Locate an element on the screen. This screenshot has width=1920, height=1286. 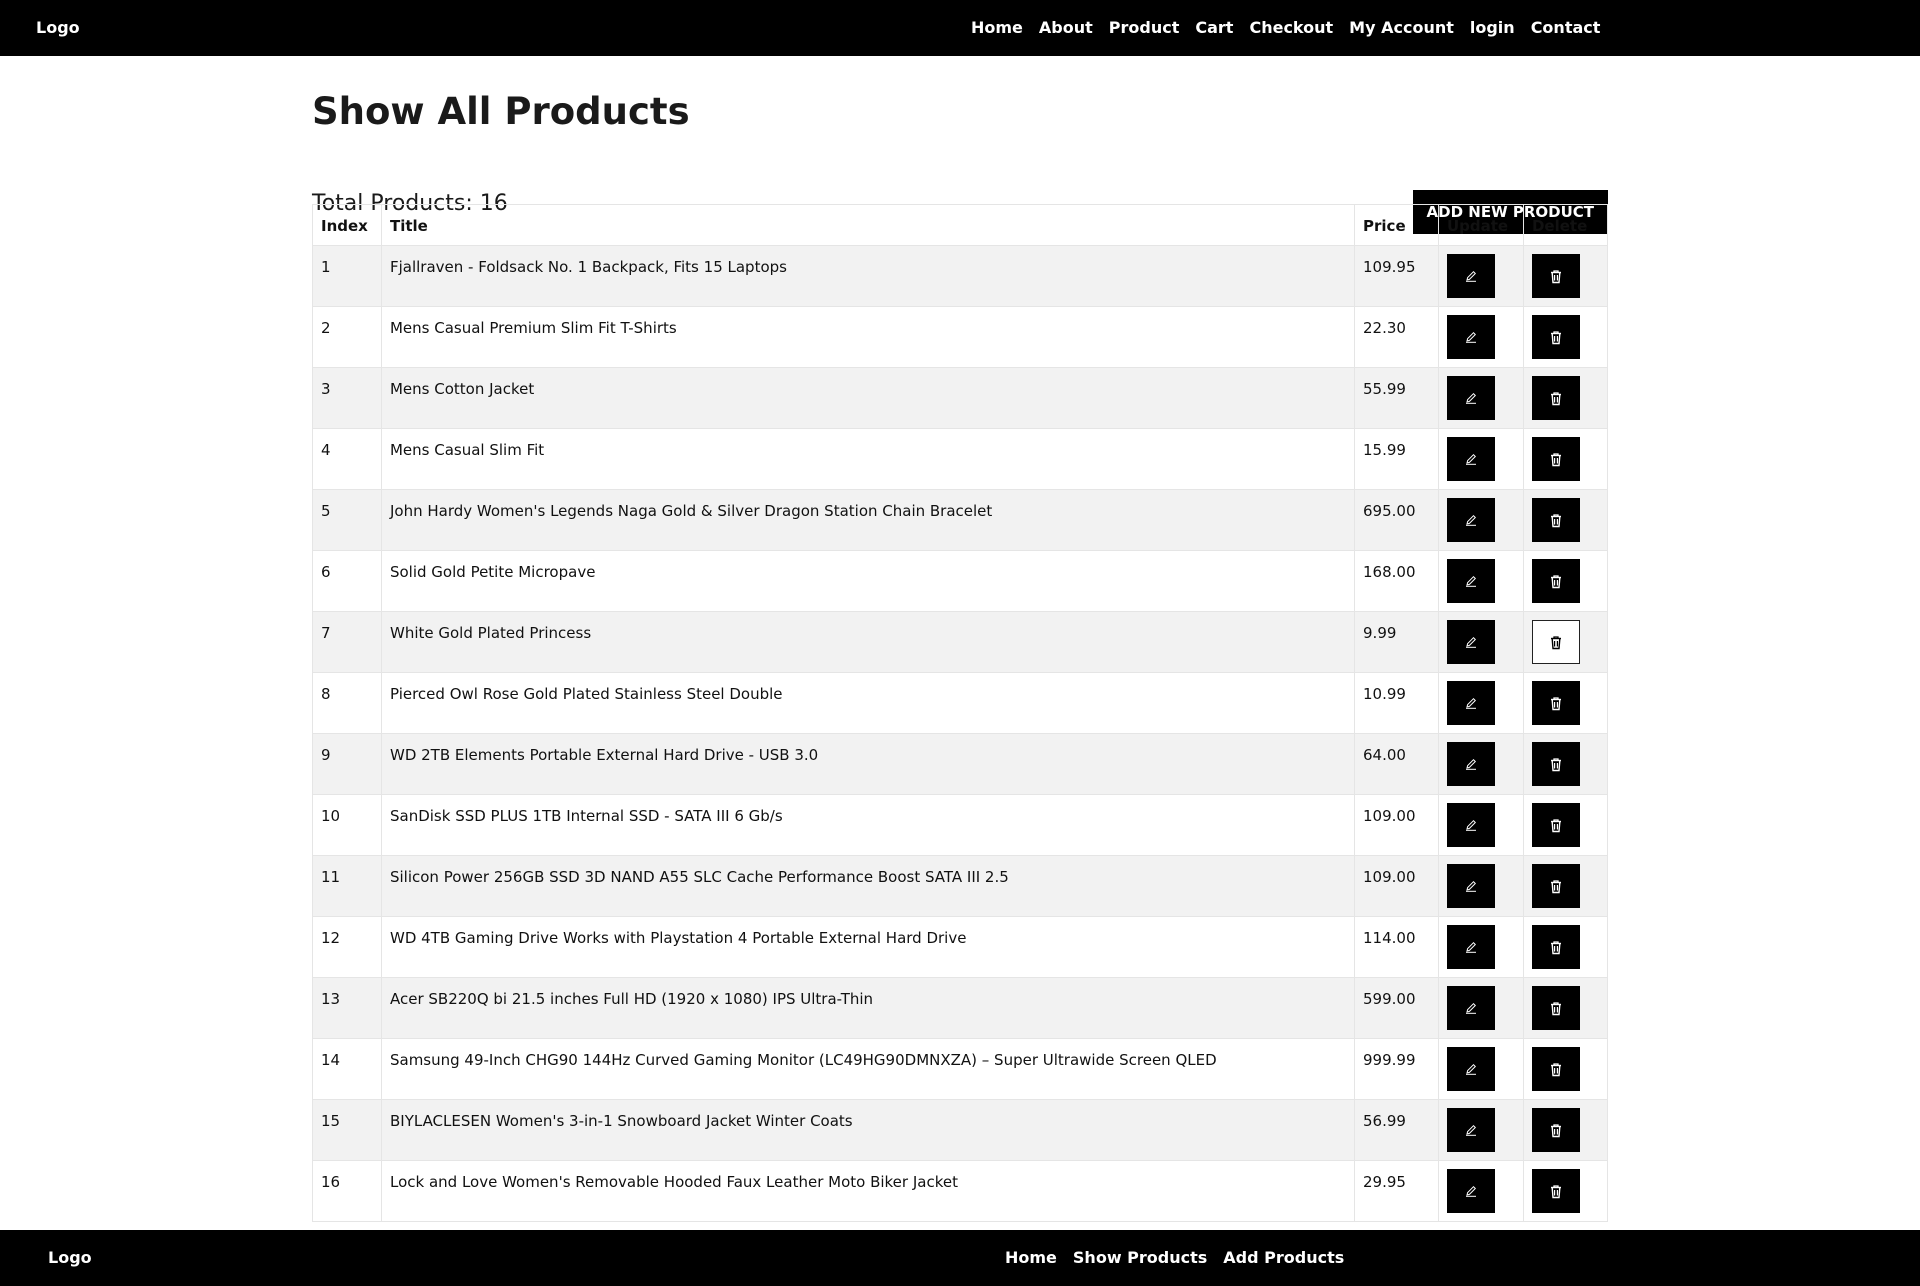
table-row: 6 Solid Gold Petite Micropave 168.00 is located at coordinates (960, 581).